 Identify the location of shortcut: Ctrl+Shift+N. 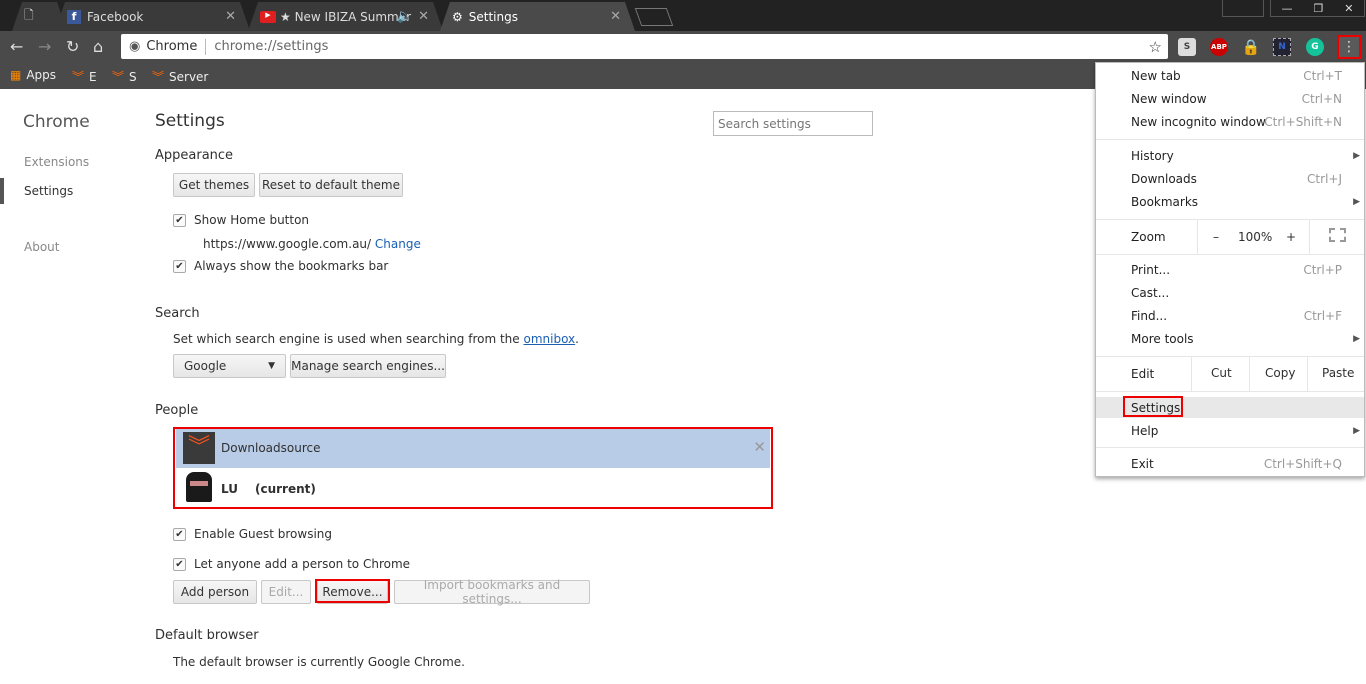
(1303, 122).